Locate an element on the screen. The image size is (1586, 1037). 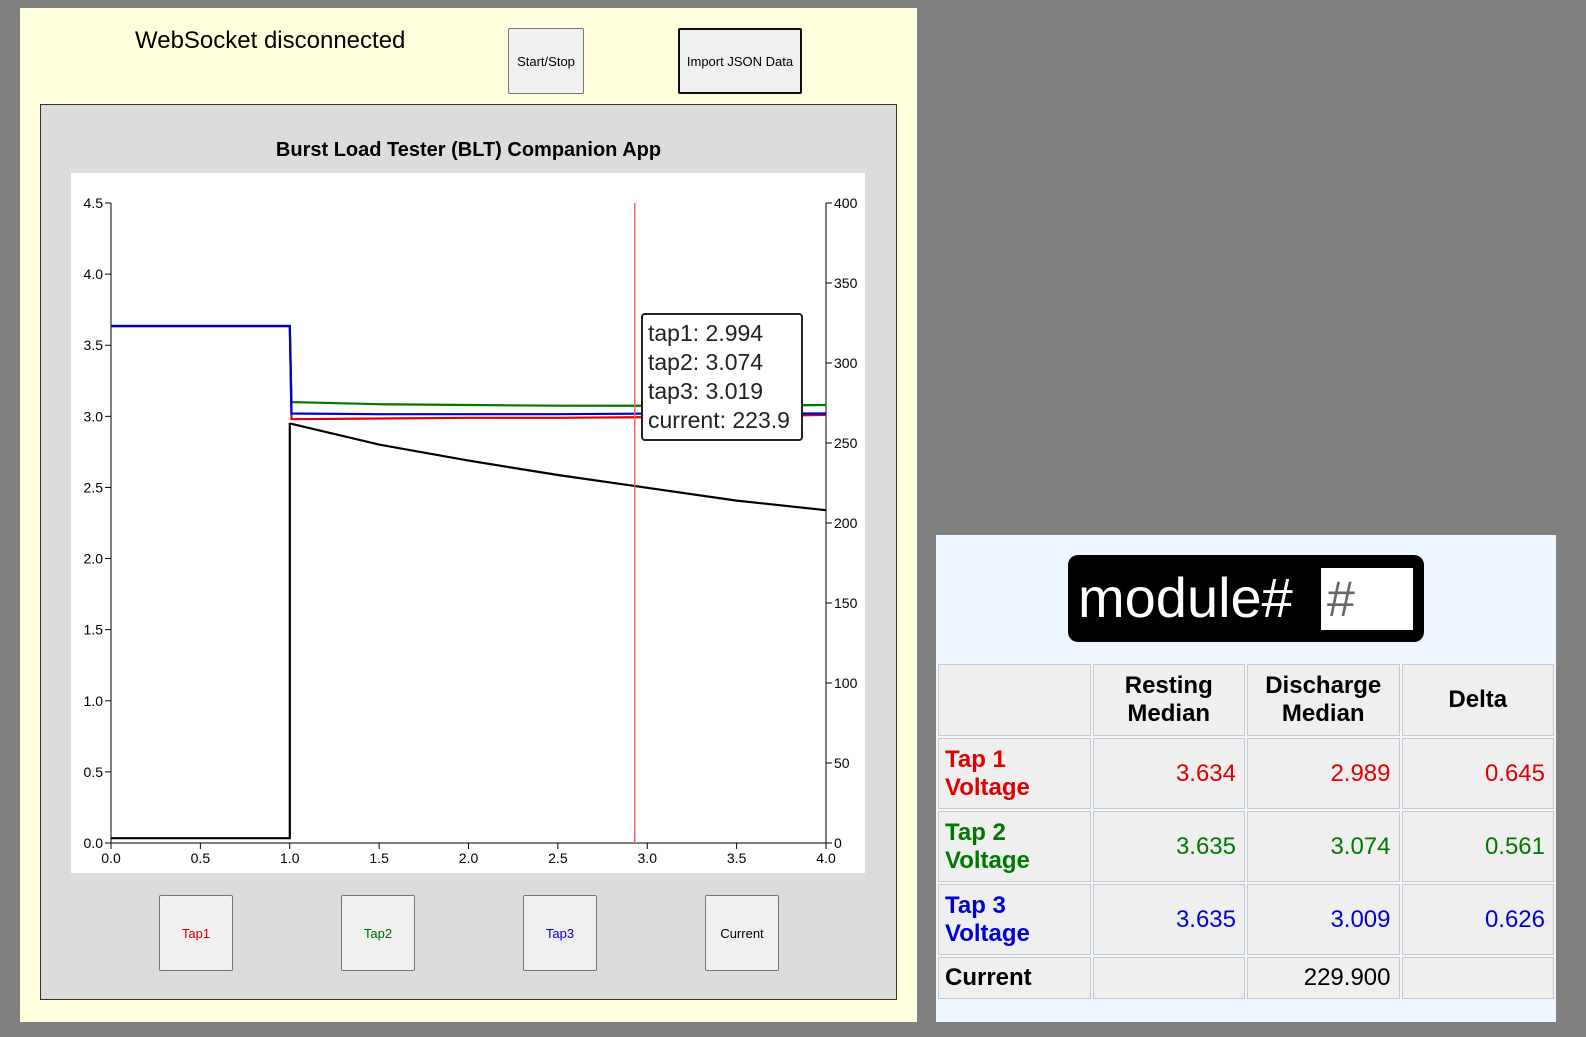
x-tick-label: 3.0 is located at coordinates (648, 858).